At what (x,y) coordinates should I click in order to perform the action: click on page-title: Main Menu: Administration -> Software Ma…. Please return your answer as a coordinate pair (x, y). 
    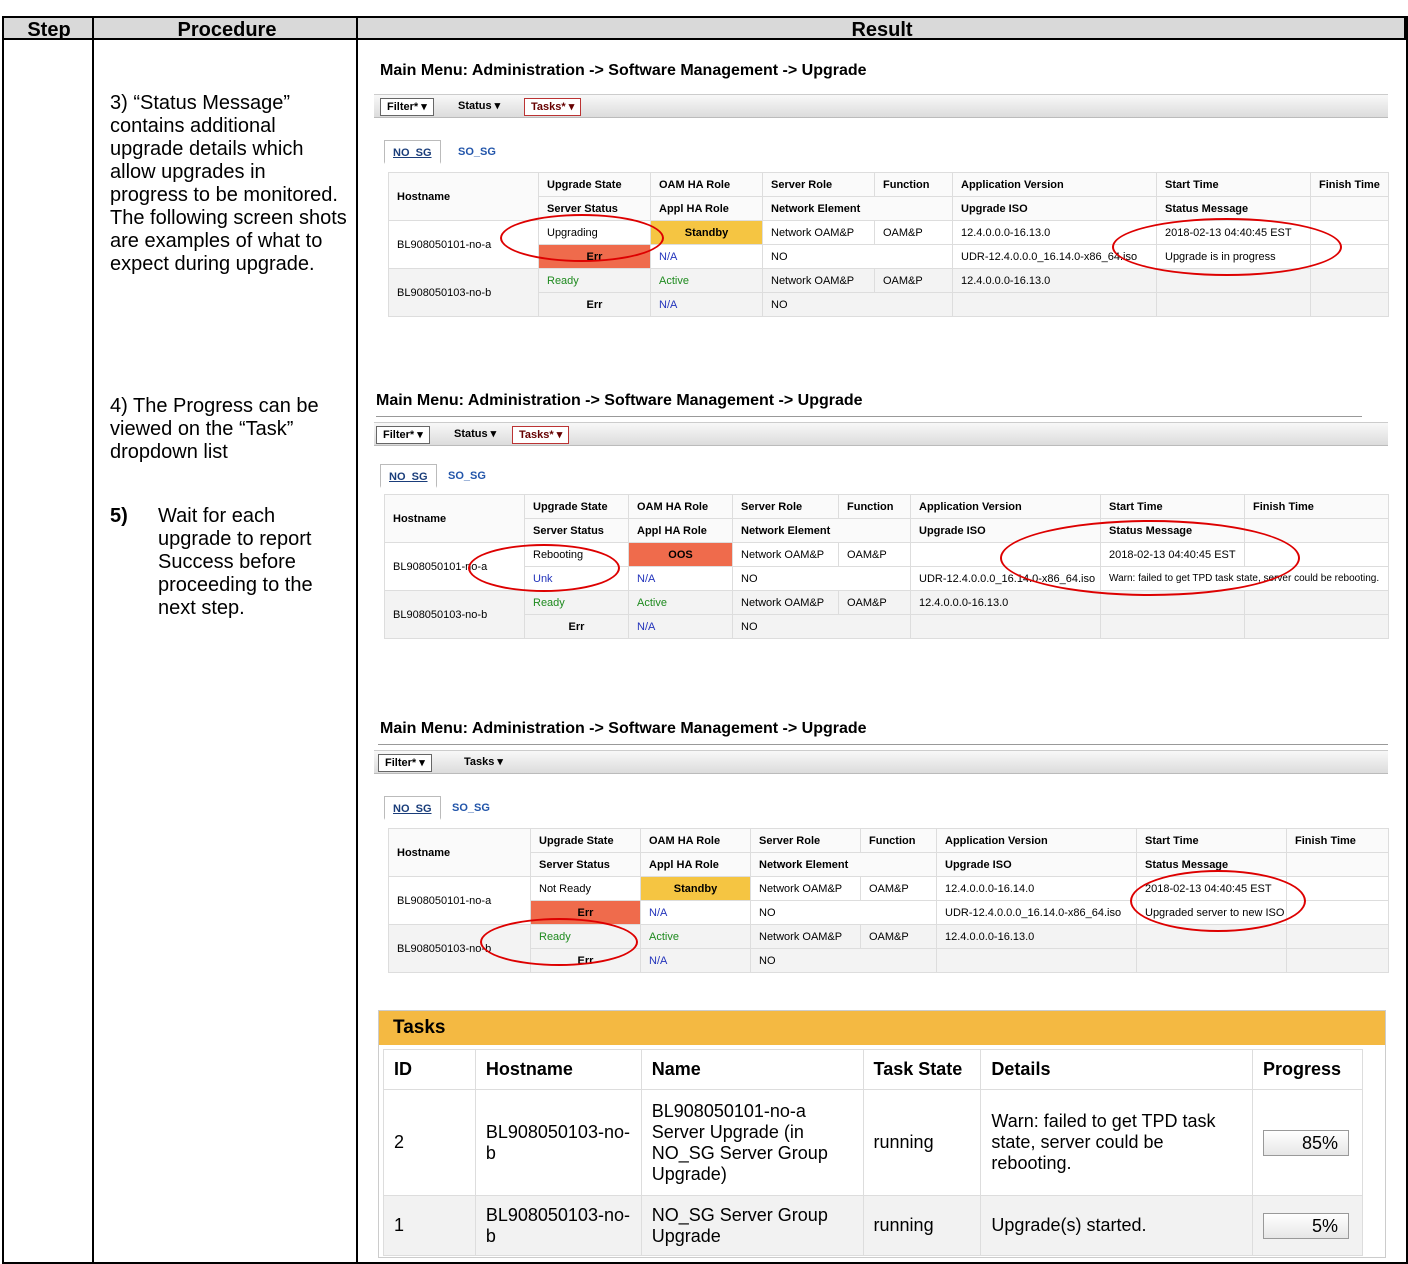
    Looking at the image, I should click on (623, 70).